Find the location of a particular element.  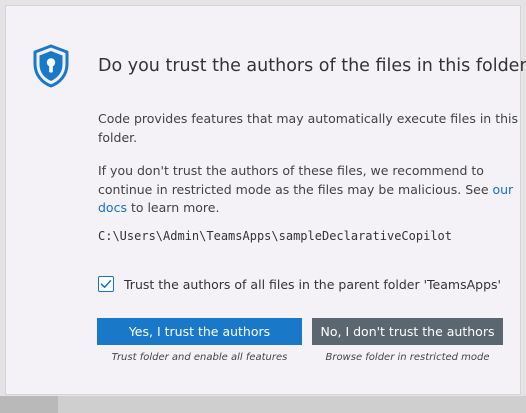

trust-button-caption: Trust folder and enable all features is located at coordinates (199, 357).